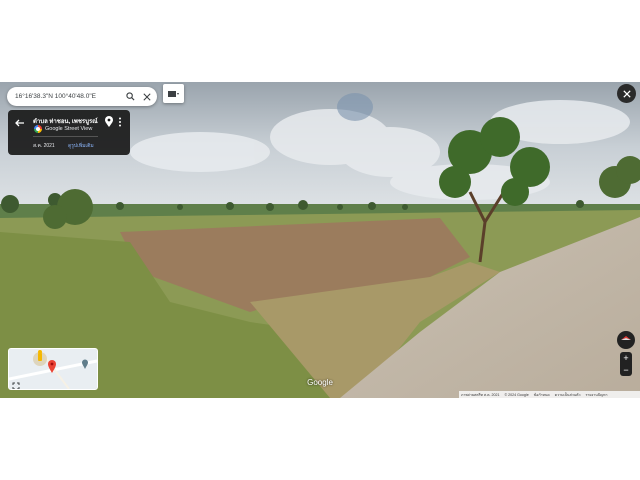  I want to click on close-icon, so click(626, 94).